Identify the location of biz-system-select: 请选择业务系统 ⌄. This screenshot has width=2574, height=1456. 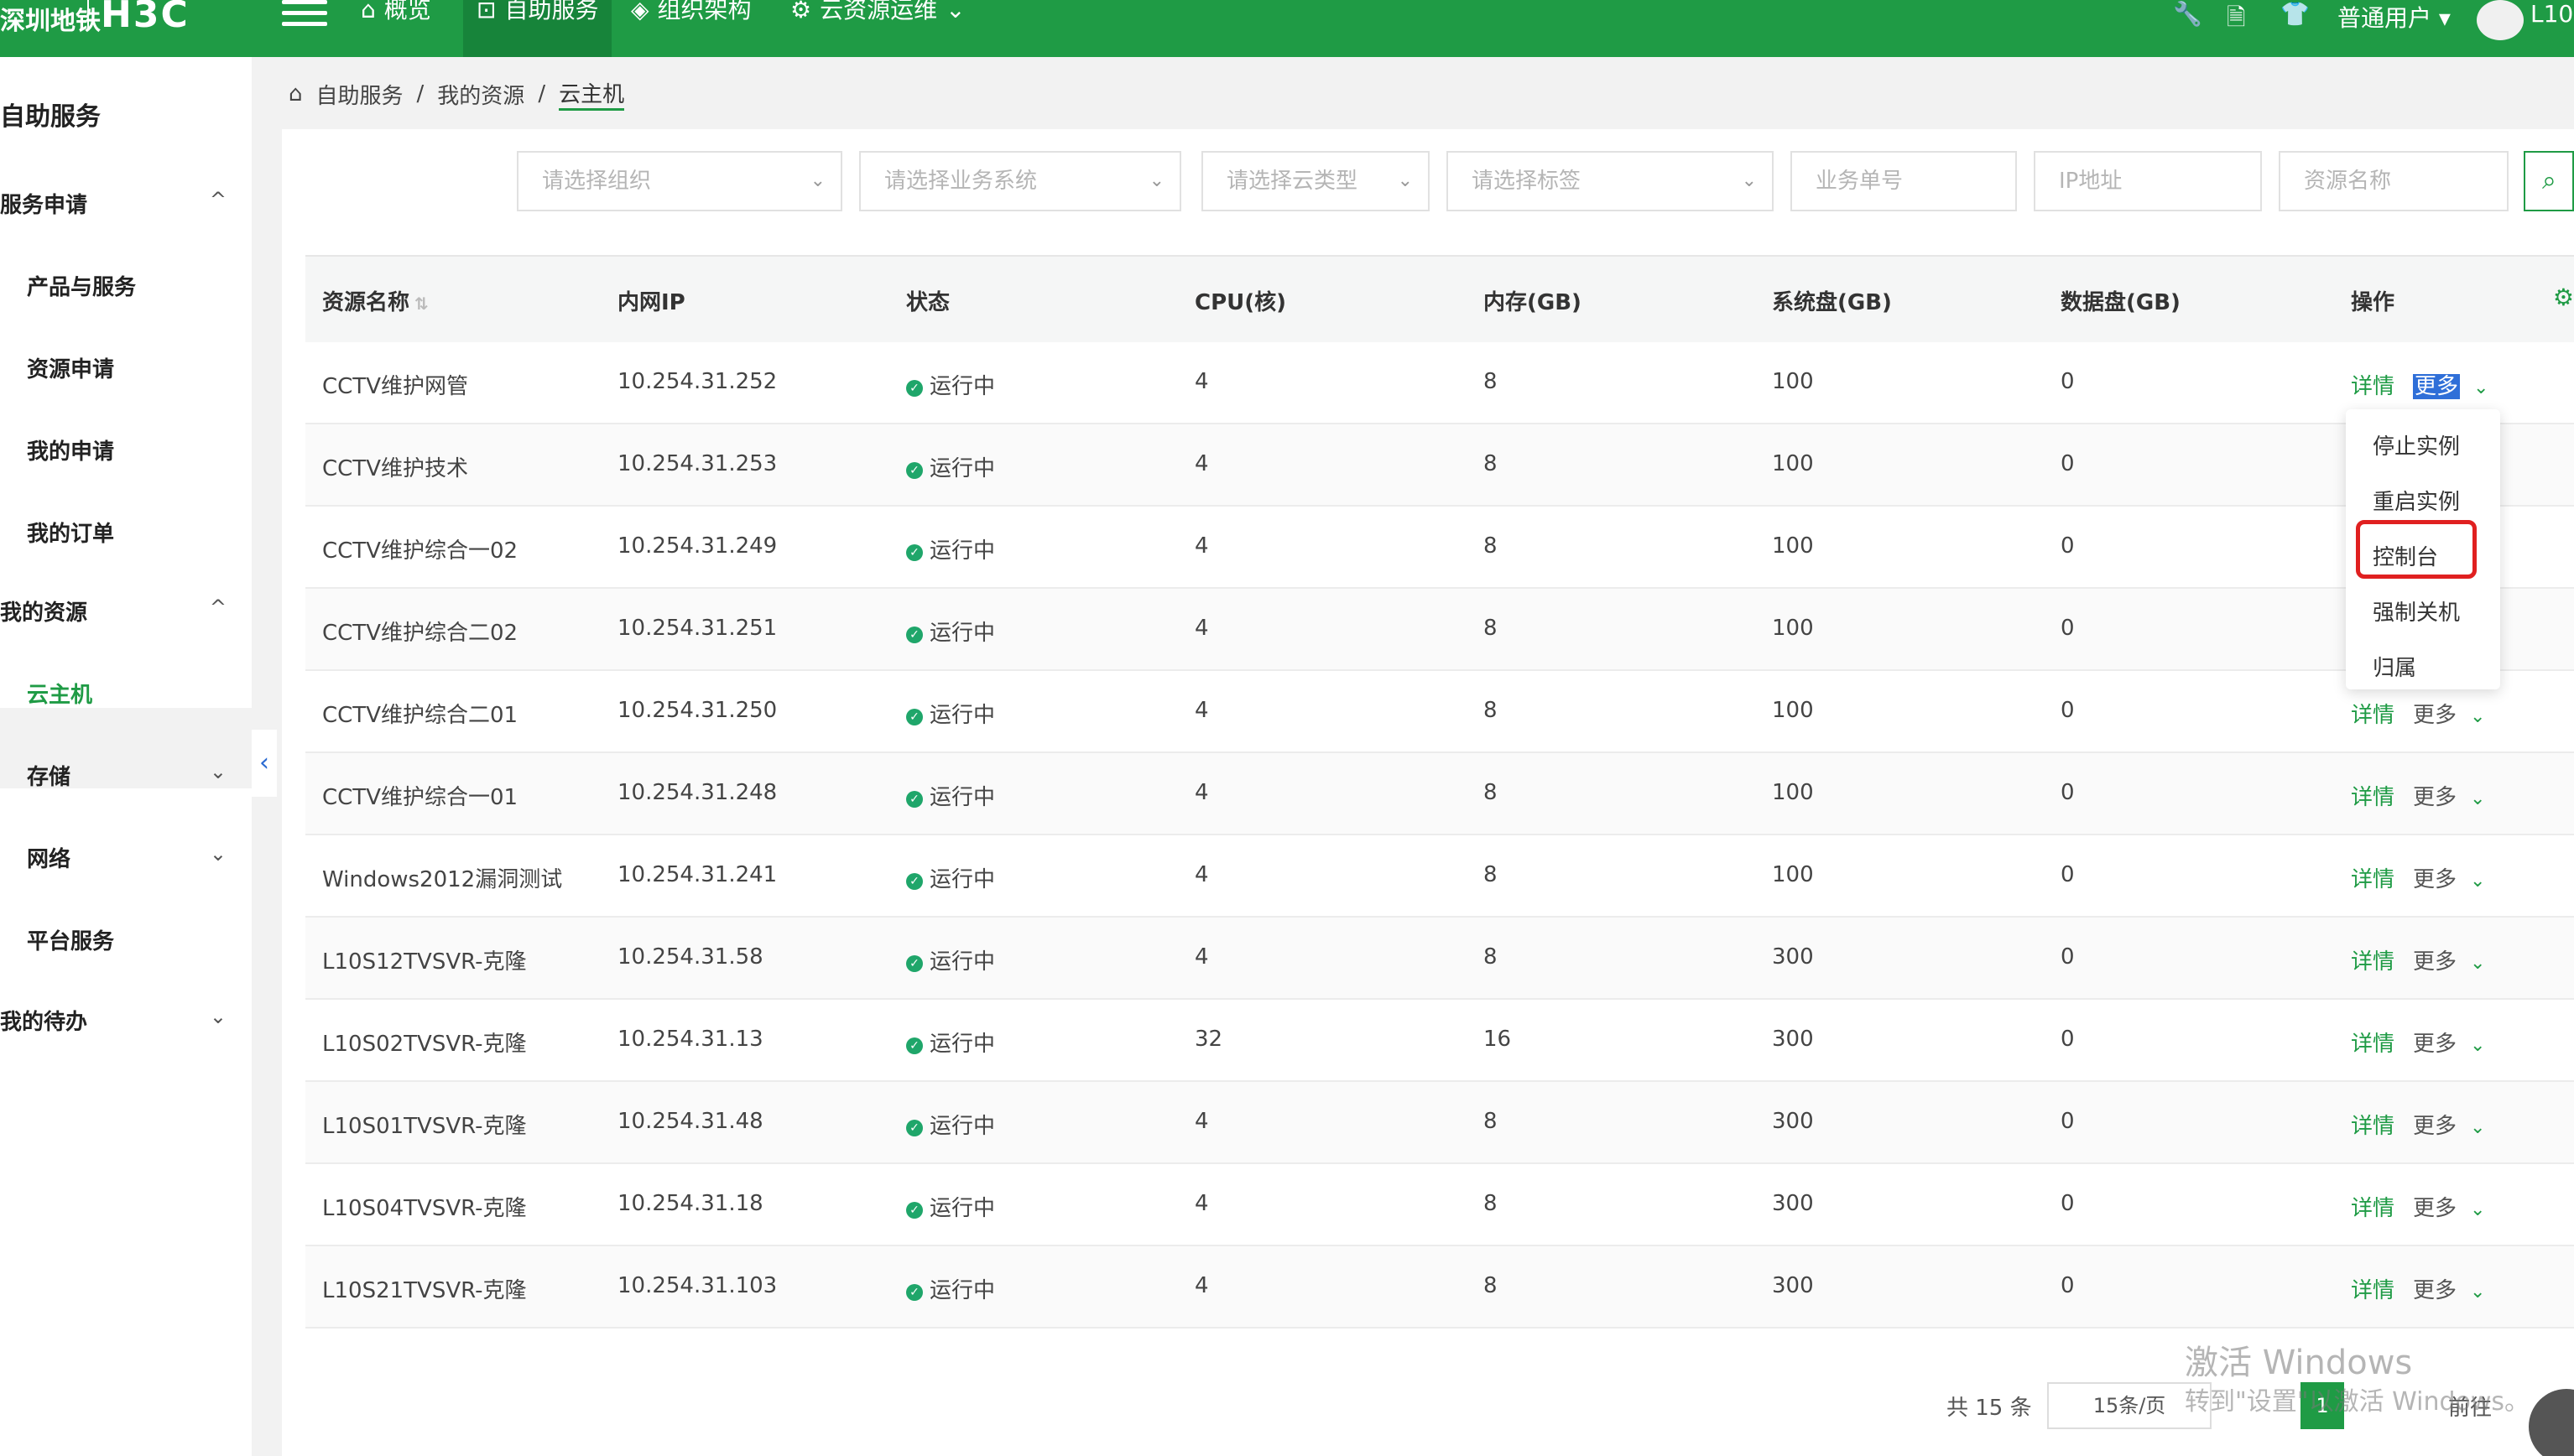
(1020, 181).